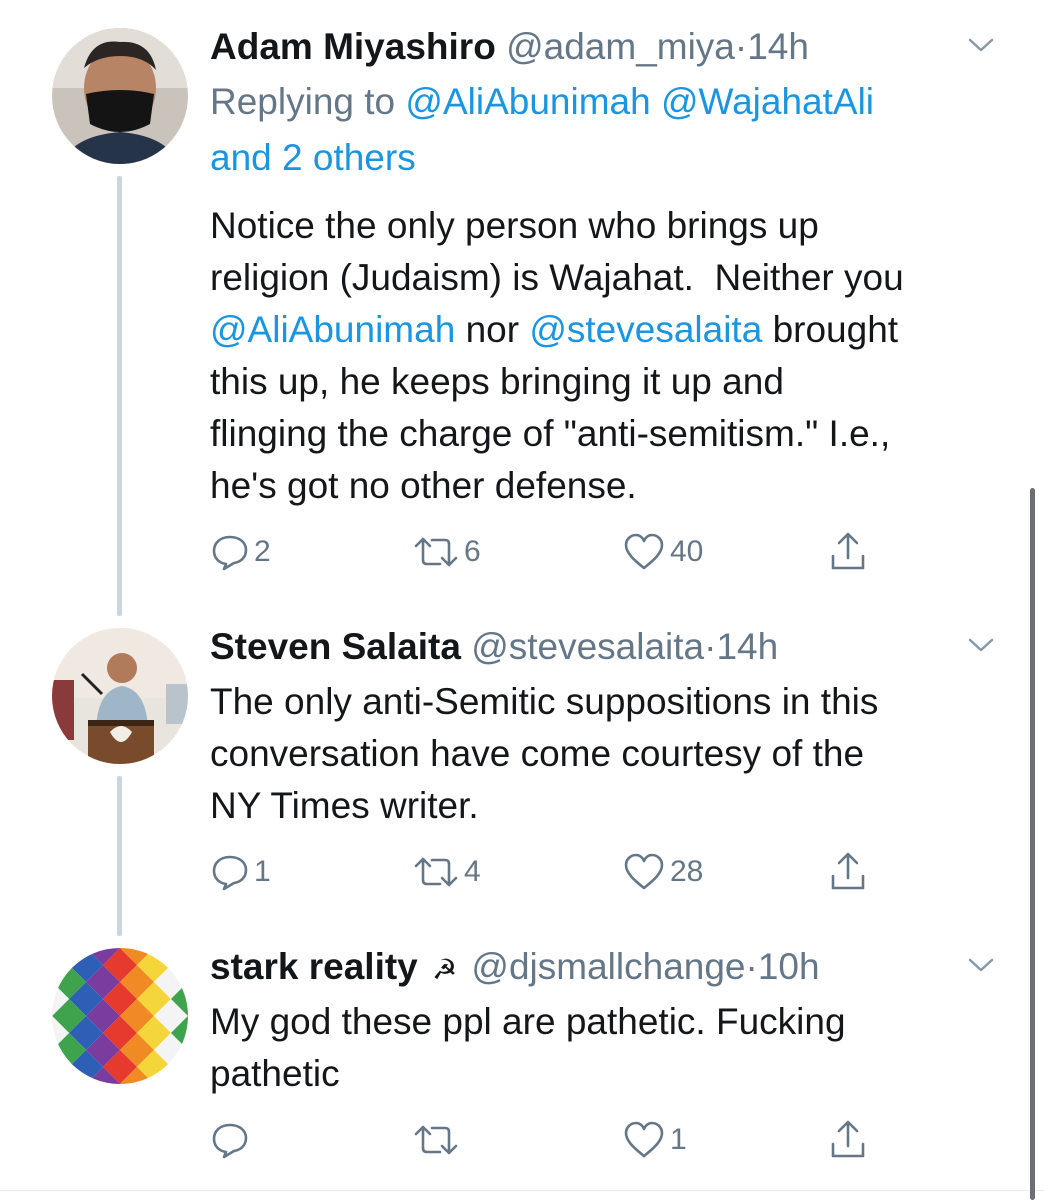 The image size is (1044, 1200). What do you see at coordinates (608, 966) in the screenshot?
I see `handle: @djsmallchange` at bounding box center [608, 966].